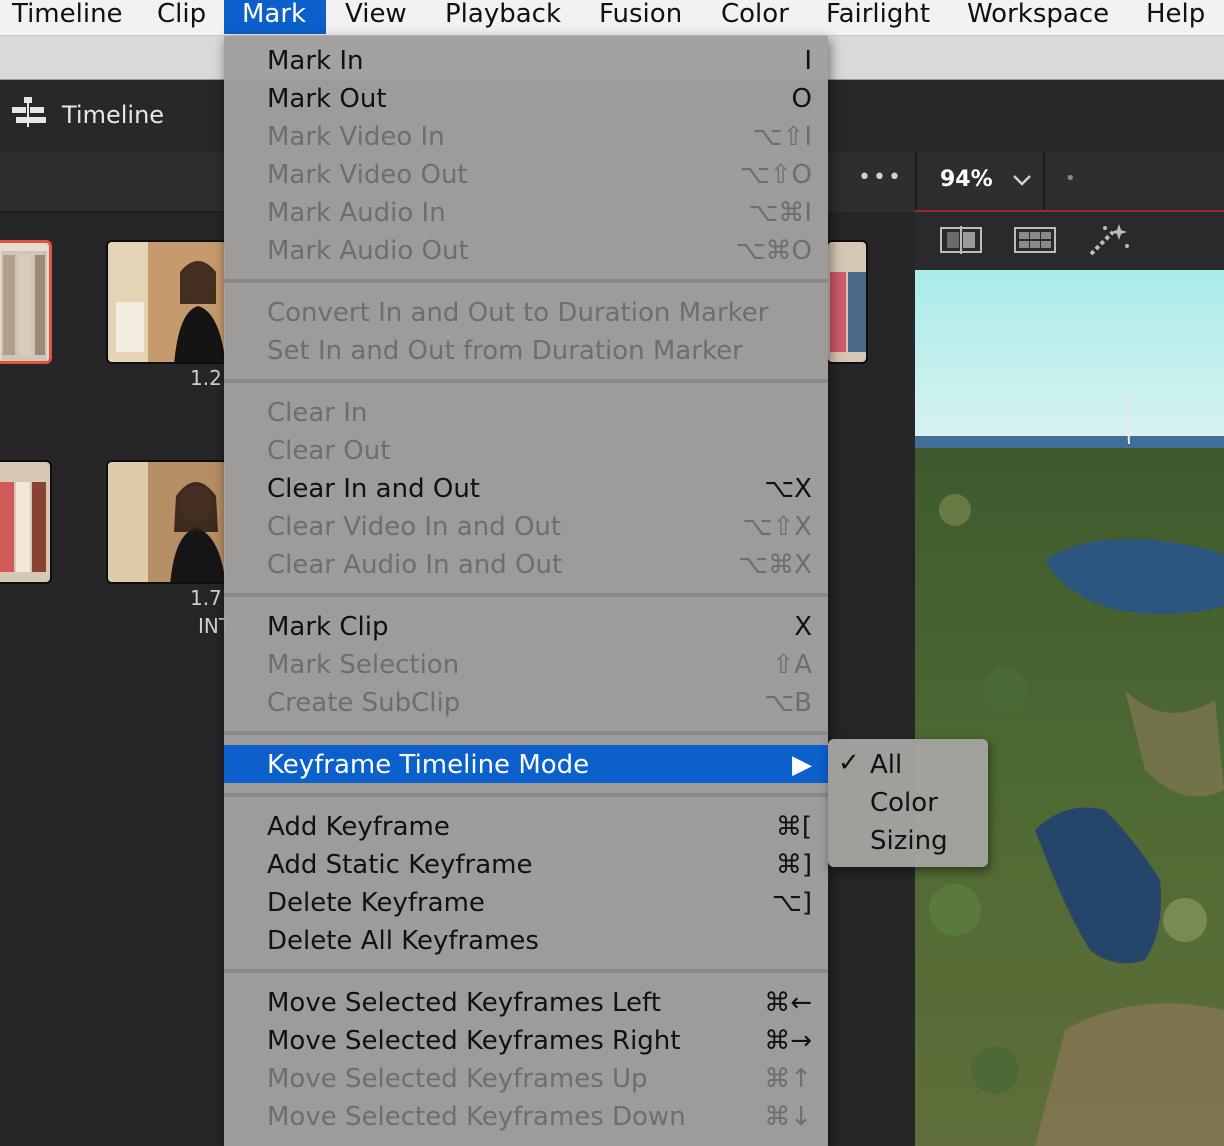 The height and width of the screenshot is (1146, 1224). I want to click on submenu-item-sizing: Sizing, so click(908, 840).